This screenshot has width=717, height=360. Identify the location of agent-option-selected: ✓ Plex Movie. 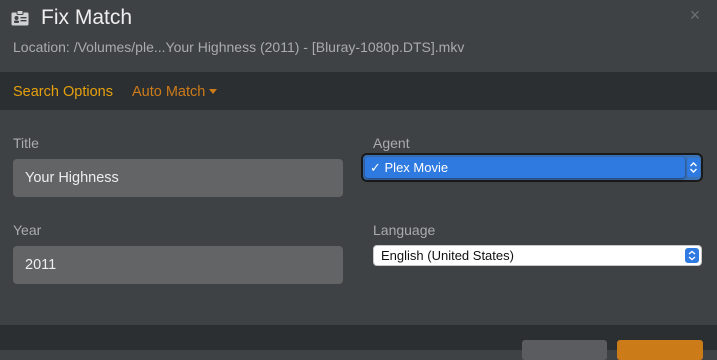
(525, 167).